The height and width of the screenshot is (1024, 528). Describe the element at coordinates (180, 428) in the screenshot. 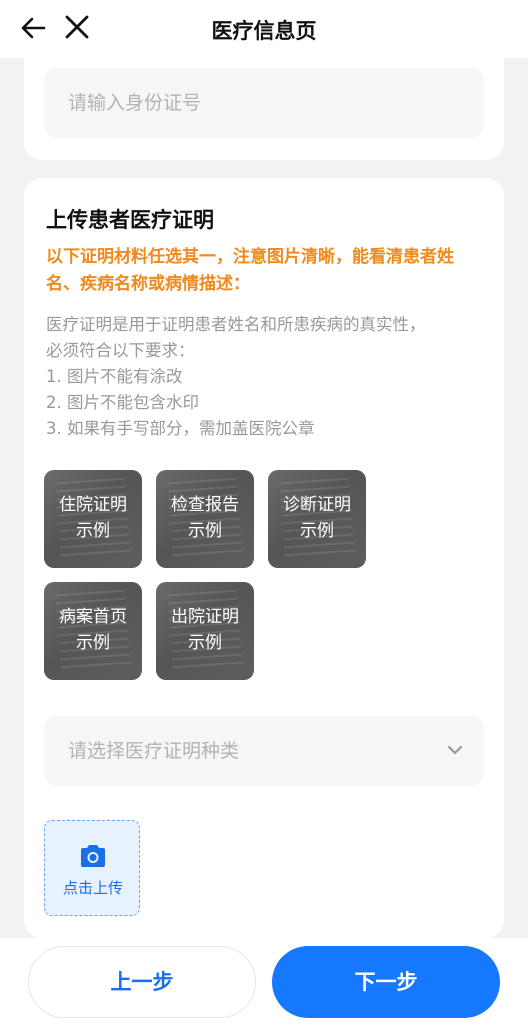

I see `description-line: 3. 如果有手写部分，需加盖医院公章` at that location.